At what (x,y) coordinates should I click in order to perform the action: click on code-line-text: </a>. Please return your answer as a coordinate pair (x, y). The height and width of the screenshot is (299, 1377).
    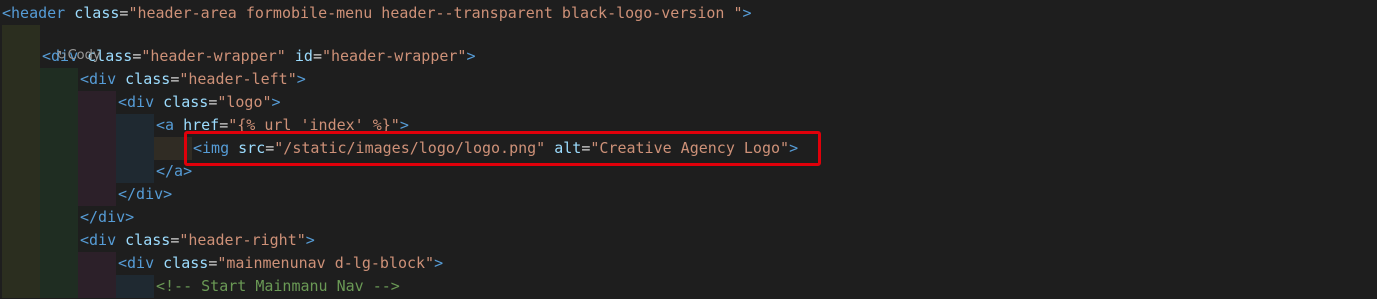
    Looking at the image, I should click on (174, 171).